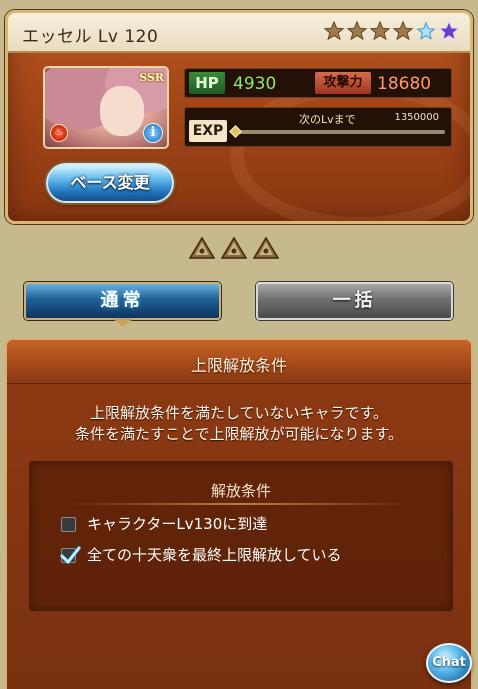  What do you see at coordinates (416, 117) in the screenshot?
I see `exp-next-value: 1350000` at bounding box center [416, 117].